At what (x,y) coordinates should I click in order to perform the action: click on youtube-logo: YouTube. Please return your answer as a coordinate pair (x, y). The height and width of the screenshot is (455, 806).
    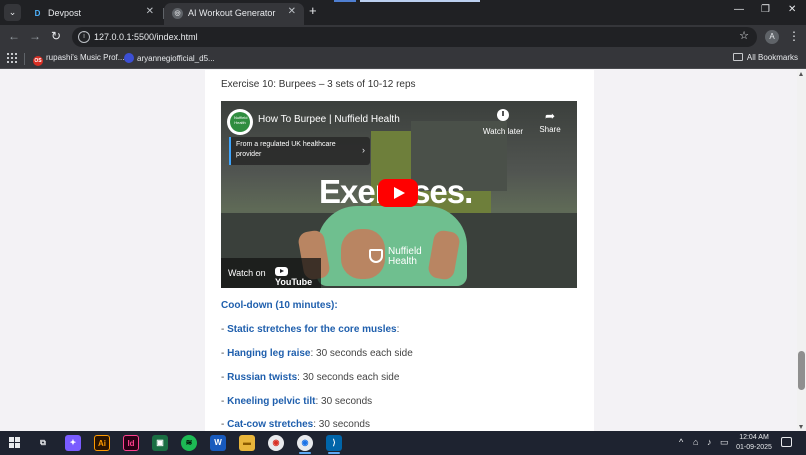
    Looking at the image, I should click on (298, 277).